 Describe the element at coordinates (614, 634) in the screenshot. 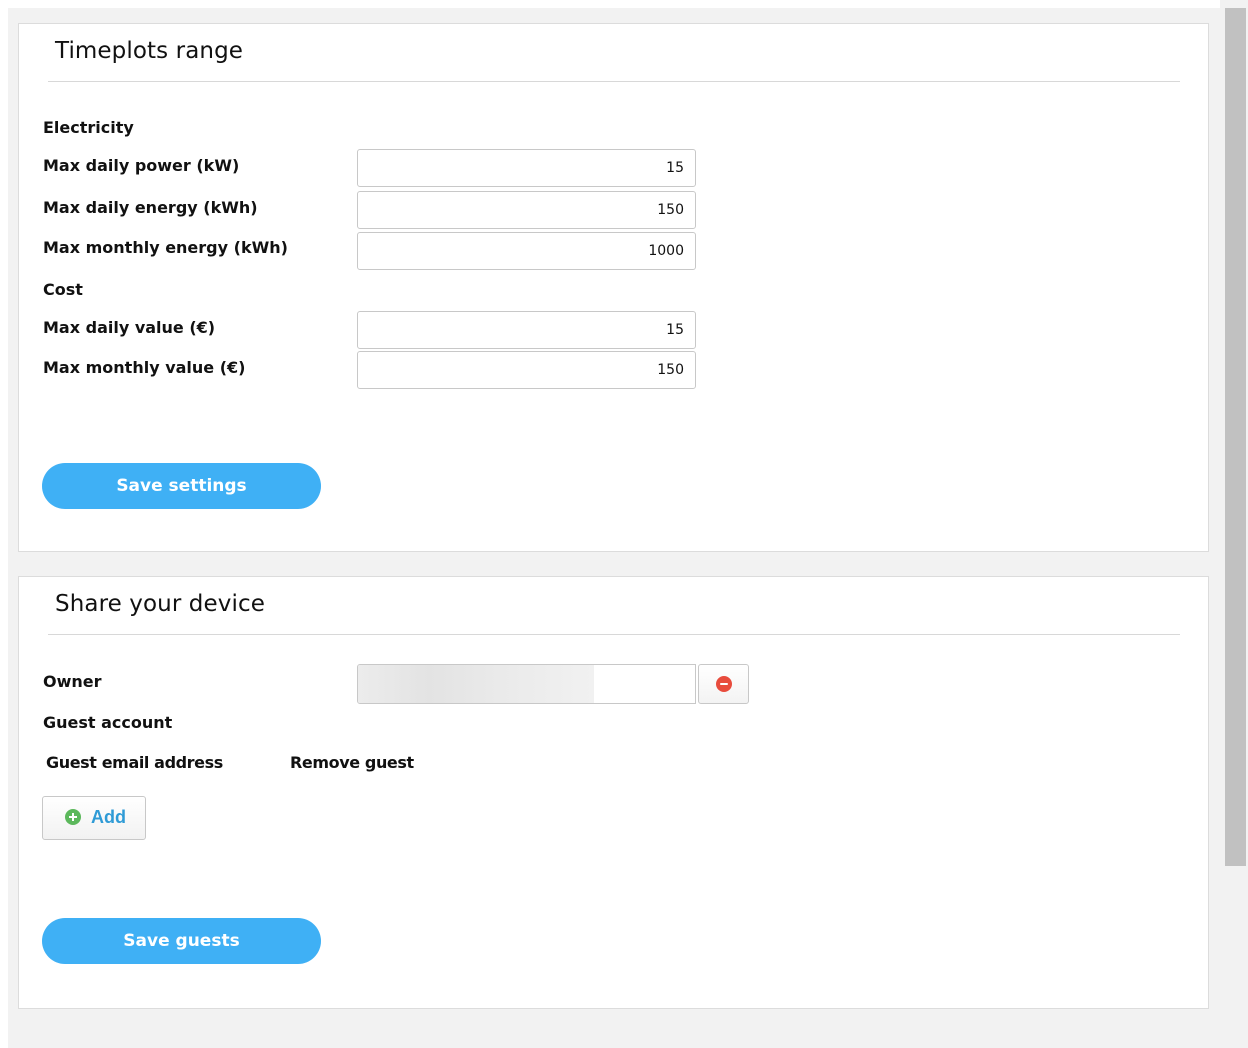

I see `share-divider` at that location.